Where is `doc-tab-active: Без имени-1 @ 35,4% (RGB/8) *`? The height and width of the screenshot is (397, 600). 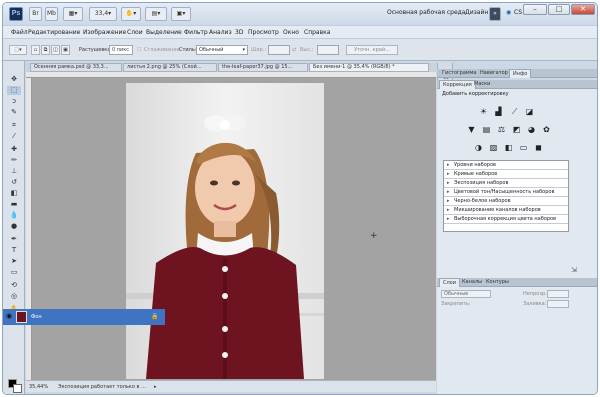 doc-tab-active: Без имени-1 @ 35,4% (RGB/8) * is located at coordinates (369, 67).